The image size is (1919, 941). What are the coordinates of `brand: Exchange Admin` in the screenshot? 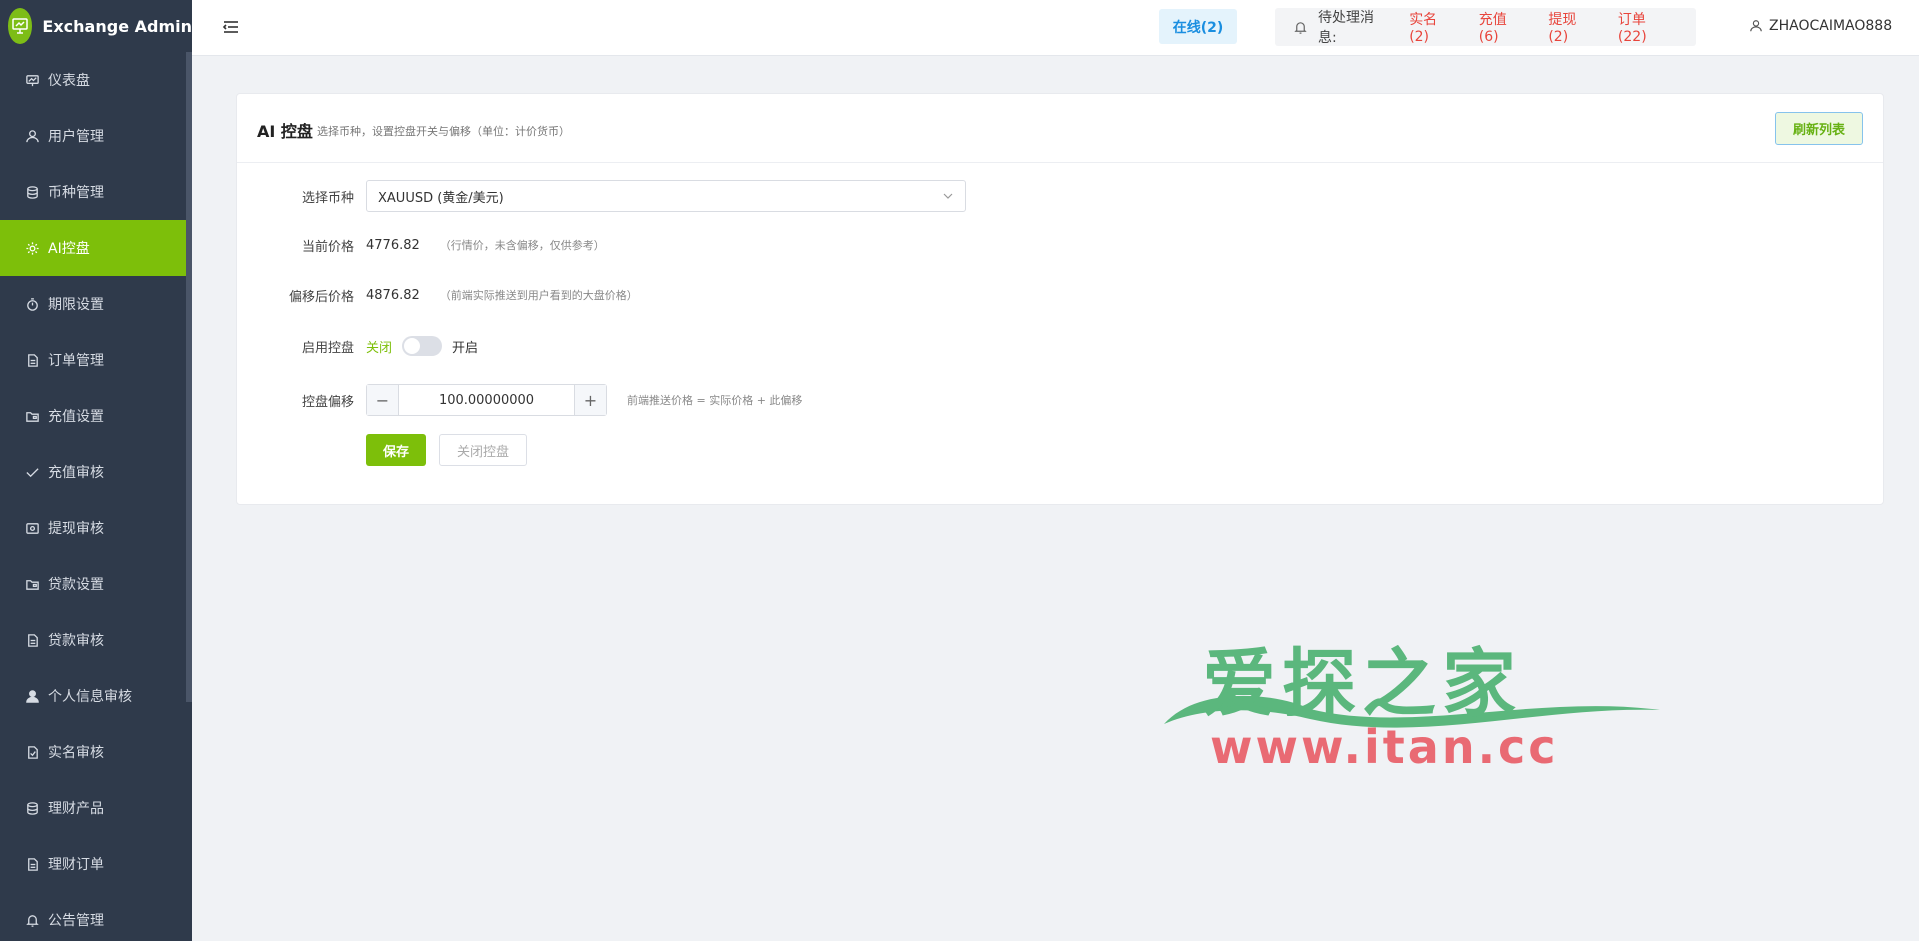 It's located at (96, 26).